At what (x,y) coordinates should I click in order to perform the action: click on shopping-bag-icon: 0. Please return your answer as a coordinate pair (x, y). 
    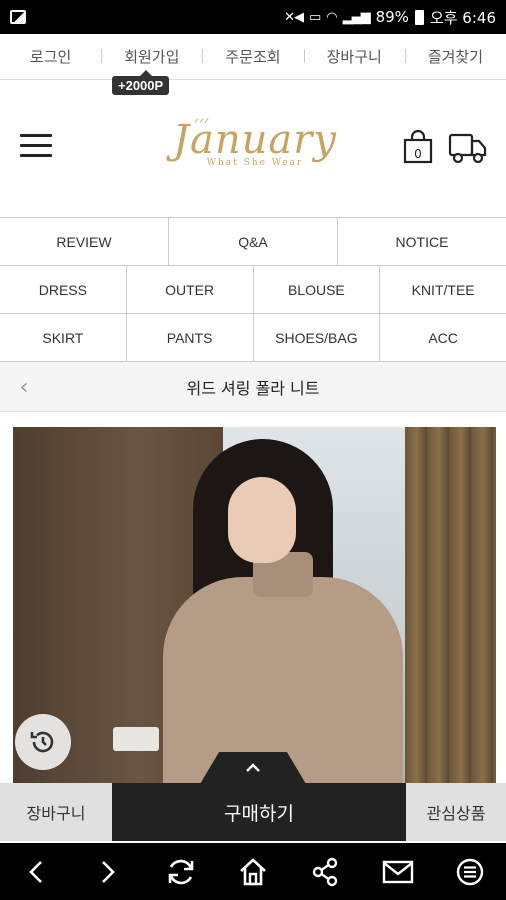
    Looking at the image, I should click on (418, 147).